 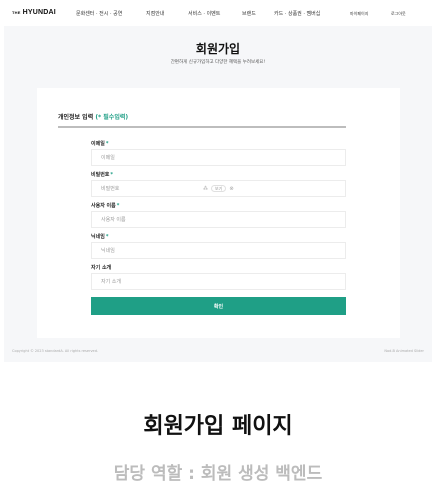 What do you see at coordinates (108, 251) in the screenshot?
I see `nickname-placeholder: 닉네임` at bounding box center [108, 251].